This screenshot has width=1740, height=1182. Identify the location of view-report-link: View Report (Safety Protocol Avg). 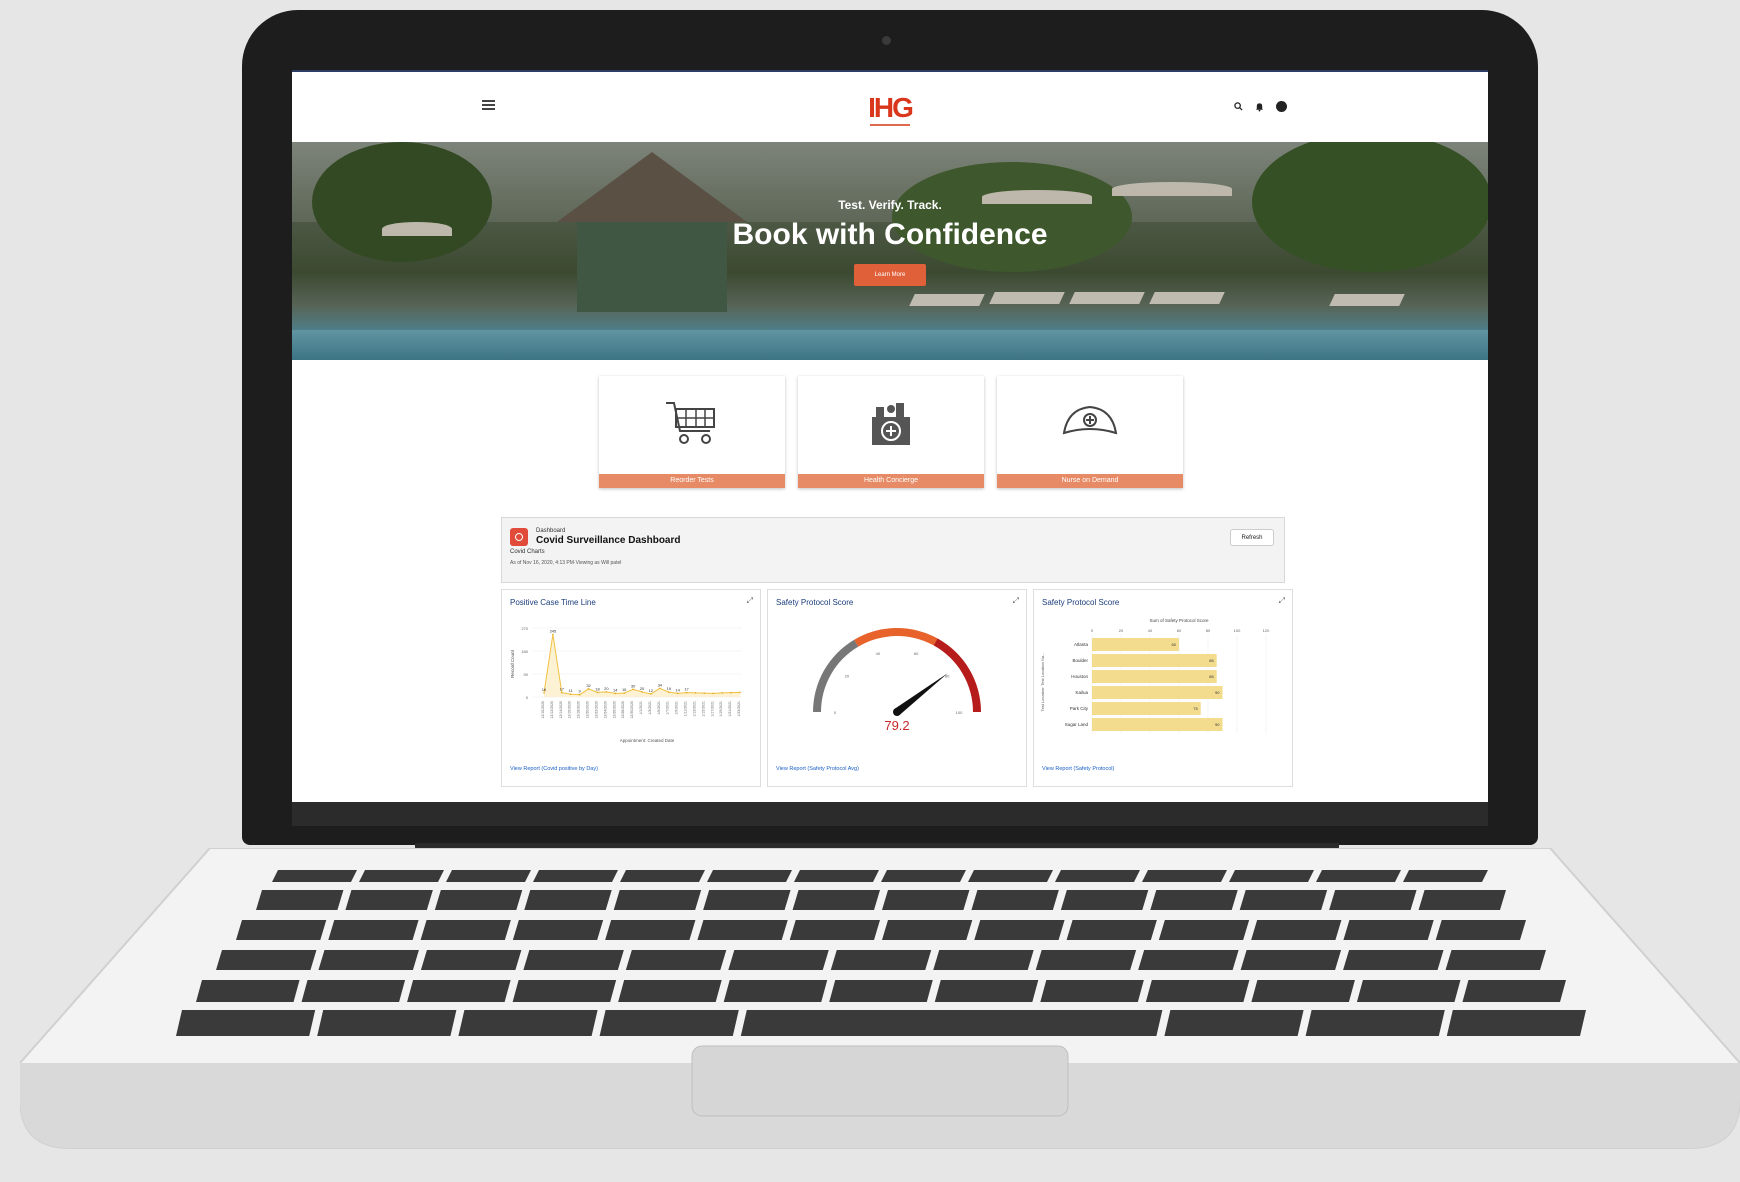
(817, 769).